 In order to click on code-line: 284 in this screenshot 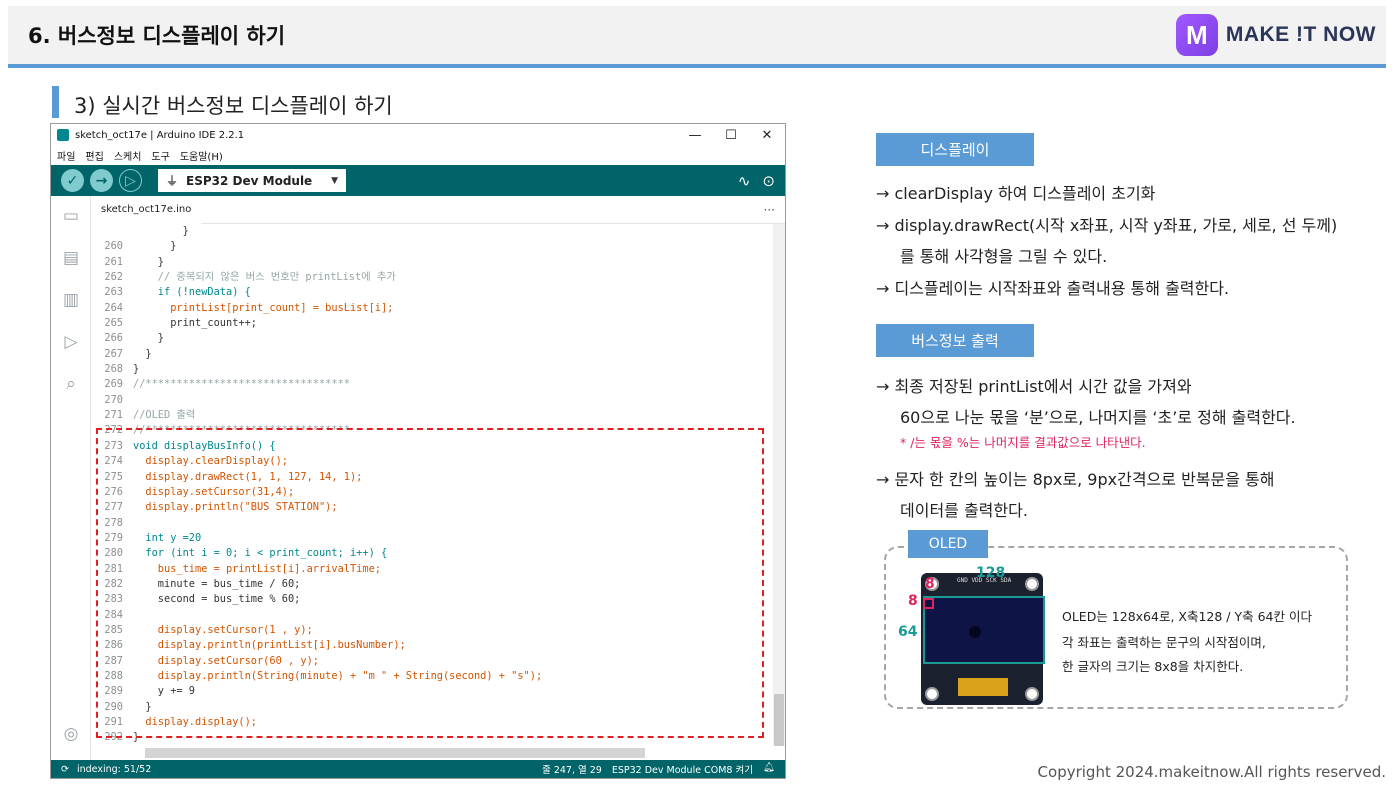, I will do `click(432, 615)`.